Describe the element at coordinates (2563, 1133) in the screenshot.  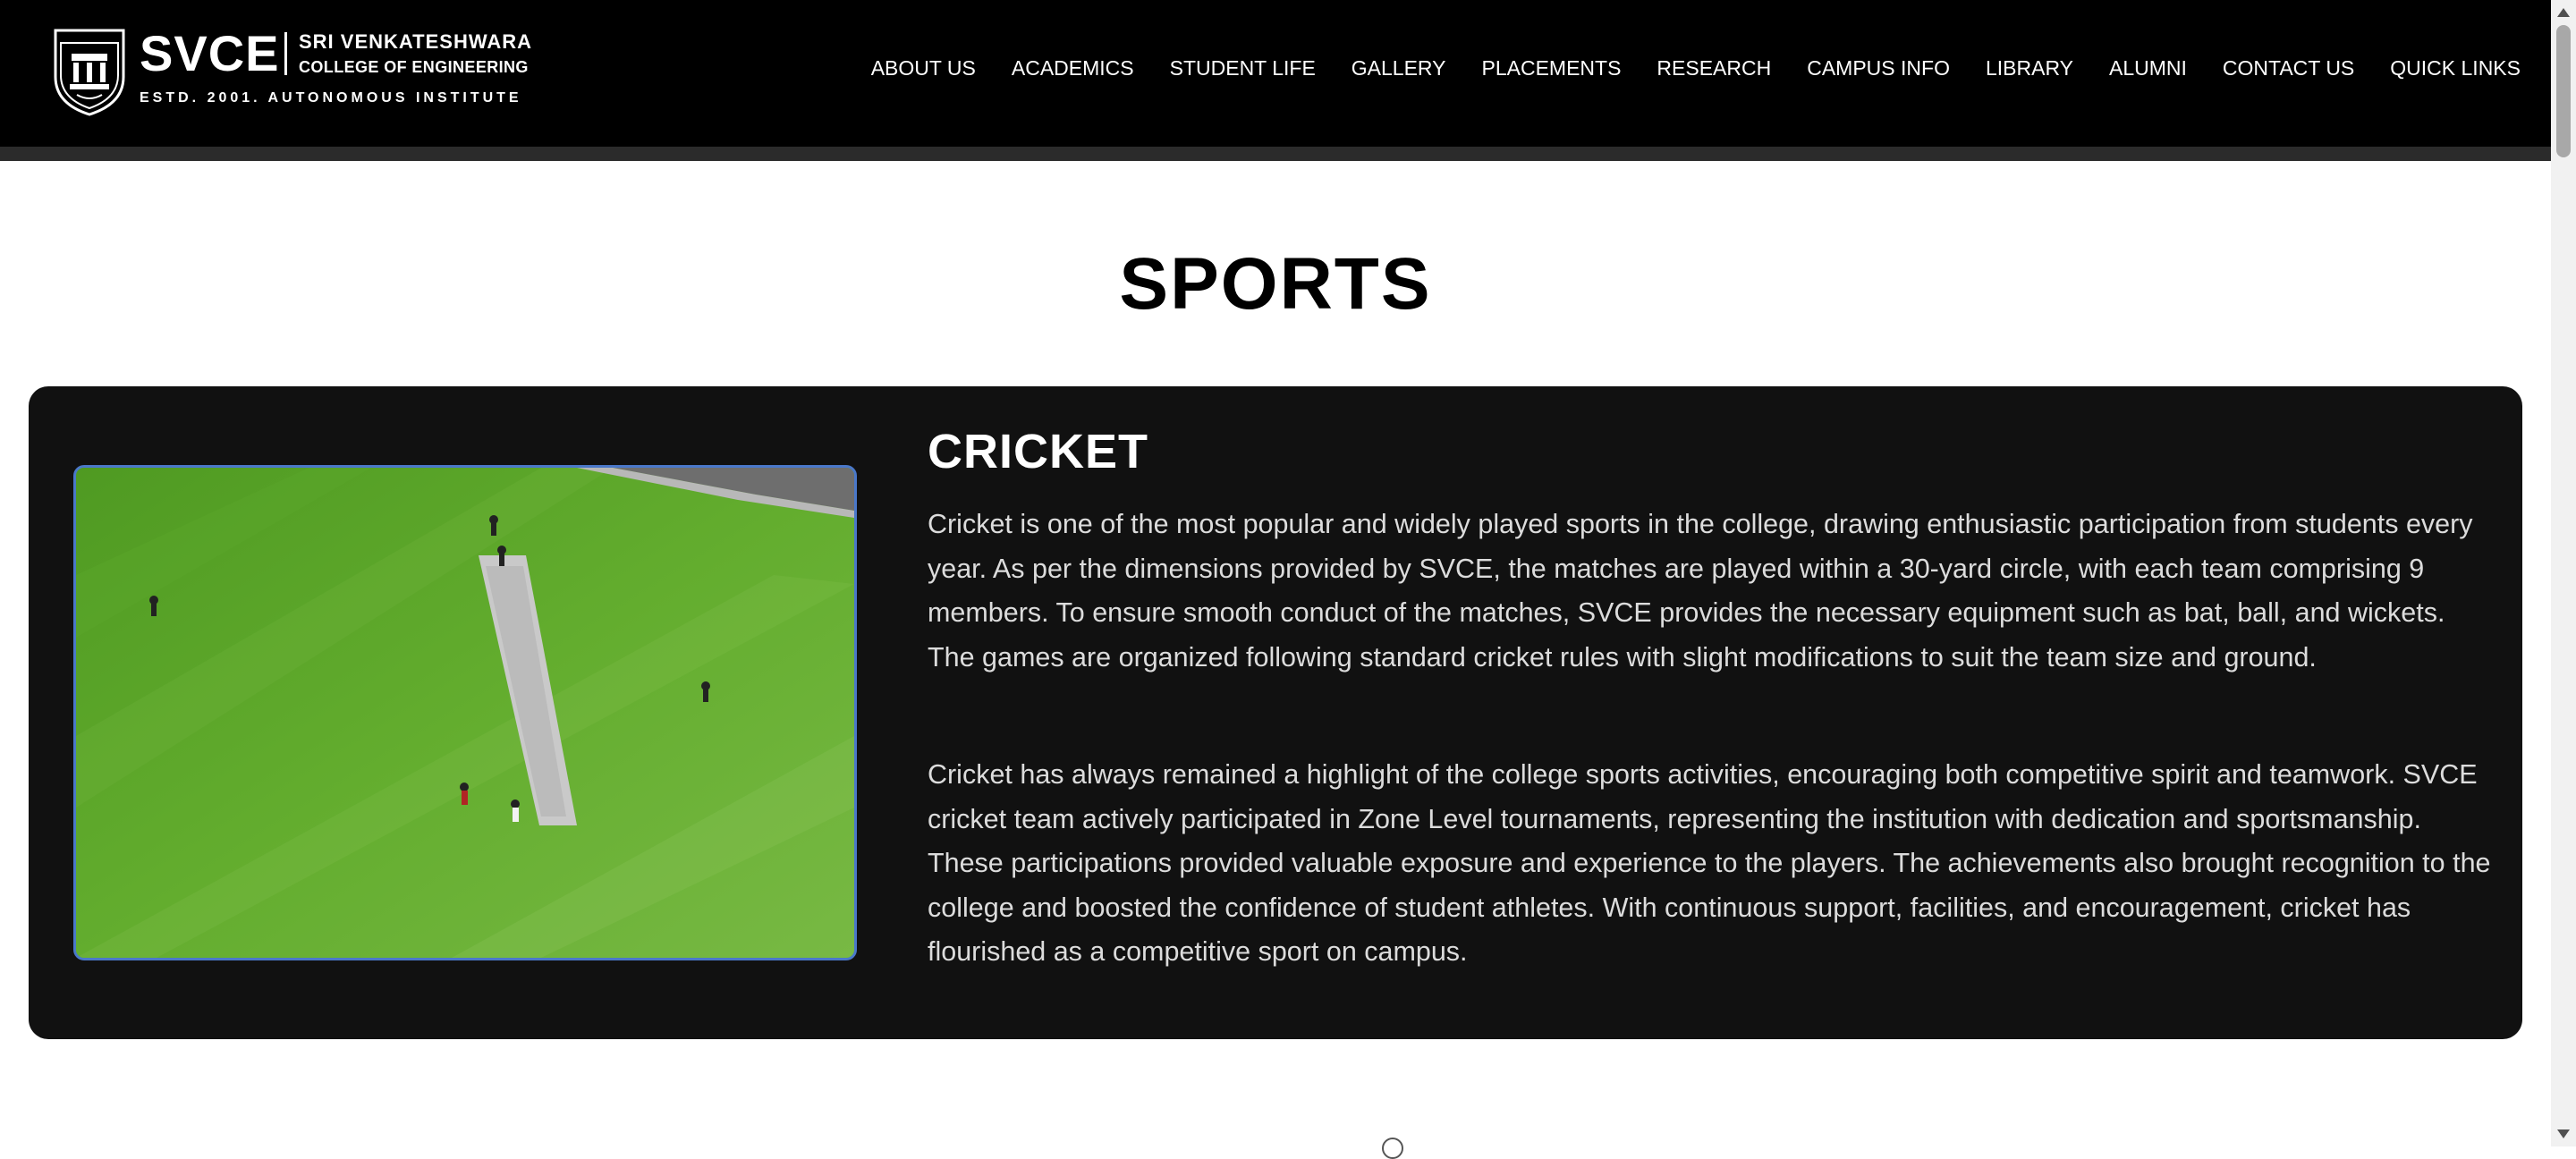
I see `scroll-down-arrow-icon` at that location.